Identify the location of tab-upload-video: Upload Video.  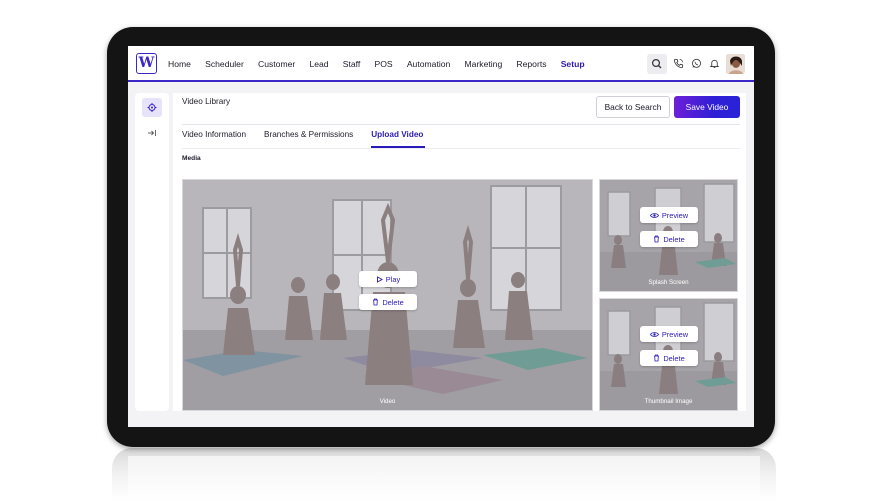
(398, 138).